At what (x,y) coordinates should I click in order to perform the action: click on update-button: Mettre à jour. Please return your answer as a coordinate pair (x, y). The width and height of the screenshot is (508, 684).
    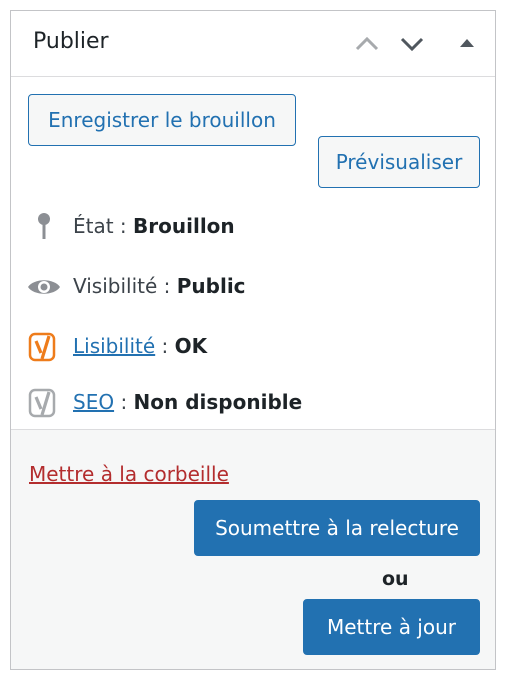
    Looking at the image, I should click on (391, 627).